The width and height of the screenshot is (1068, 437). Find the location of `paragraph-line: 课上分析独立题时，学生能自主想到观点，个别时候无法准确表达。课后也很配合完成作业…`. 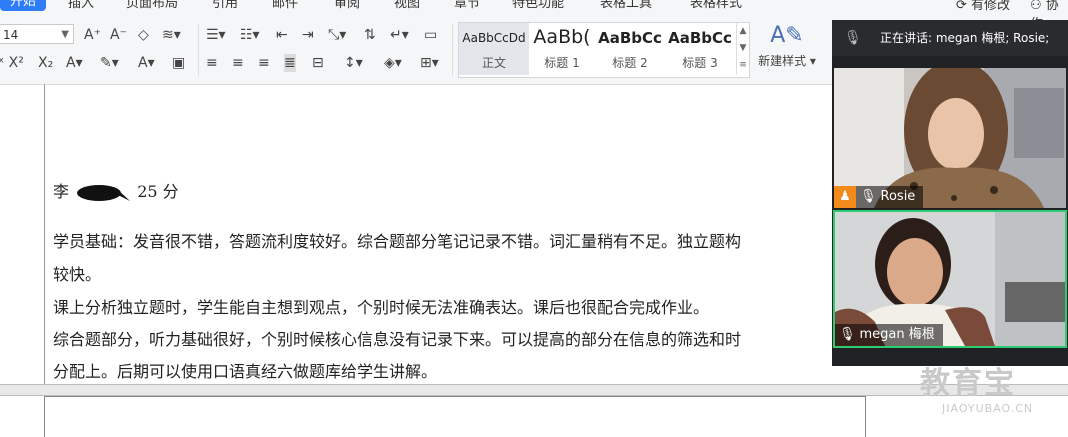

paragraph-line: 课上分析独立题时，学生能自主想到观点，个别时候无法准确表达。课后也很配合完成作业… is located at coordinates (381, 307).